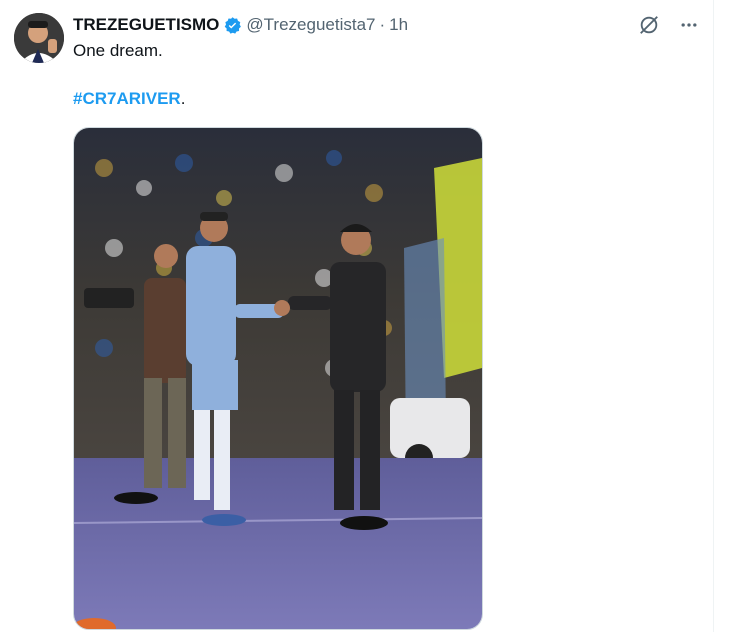 The width and height of the screenshot is (737, 632). I want to click on timestamp: 1h, so click(398, 25).